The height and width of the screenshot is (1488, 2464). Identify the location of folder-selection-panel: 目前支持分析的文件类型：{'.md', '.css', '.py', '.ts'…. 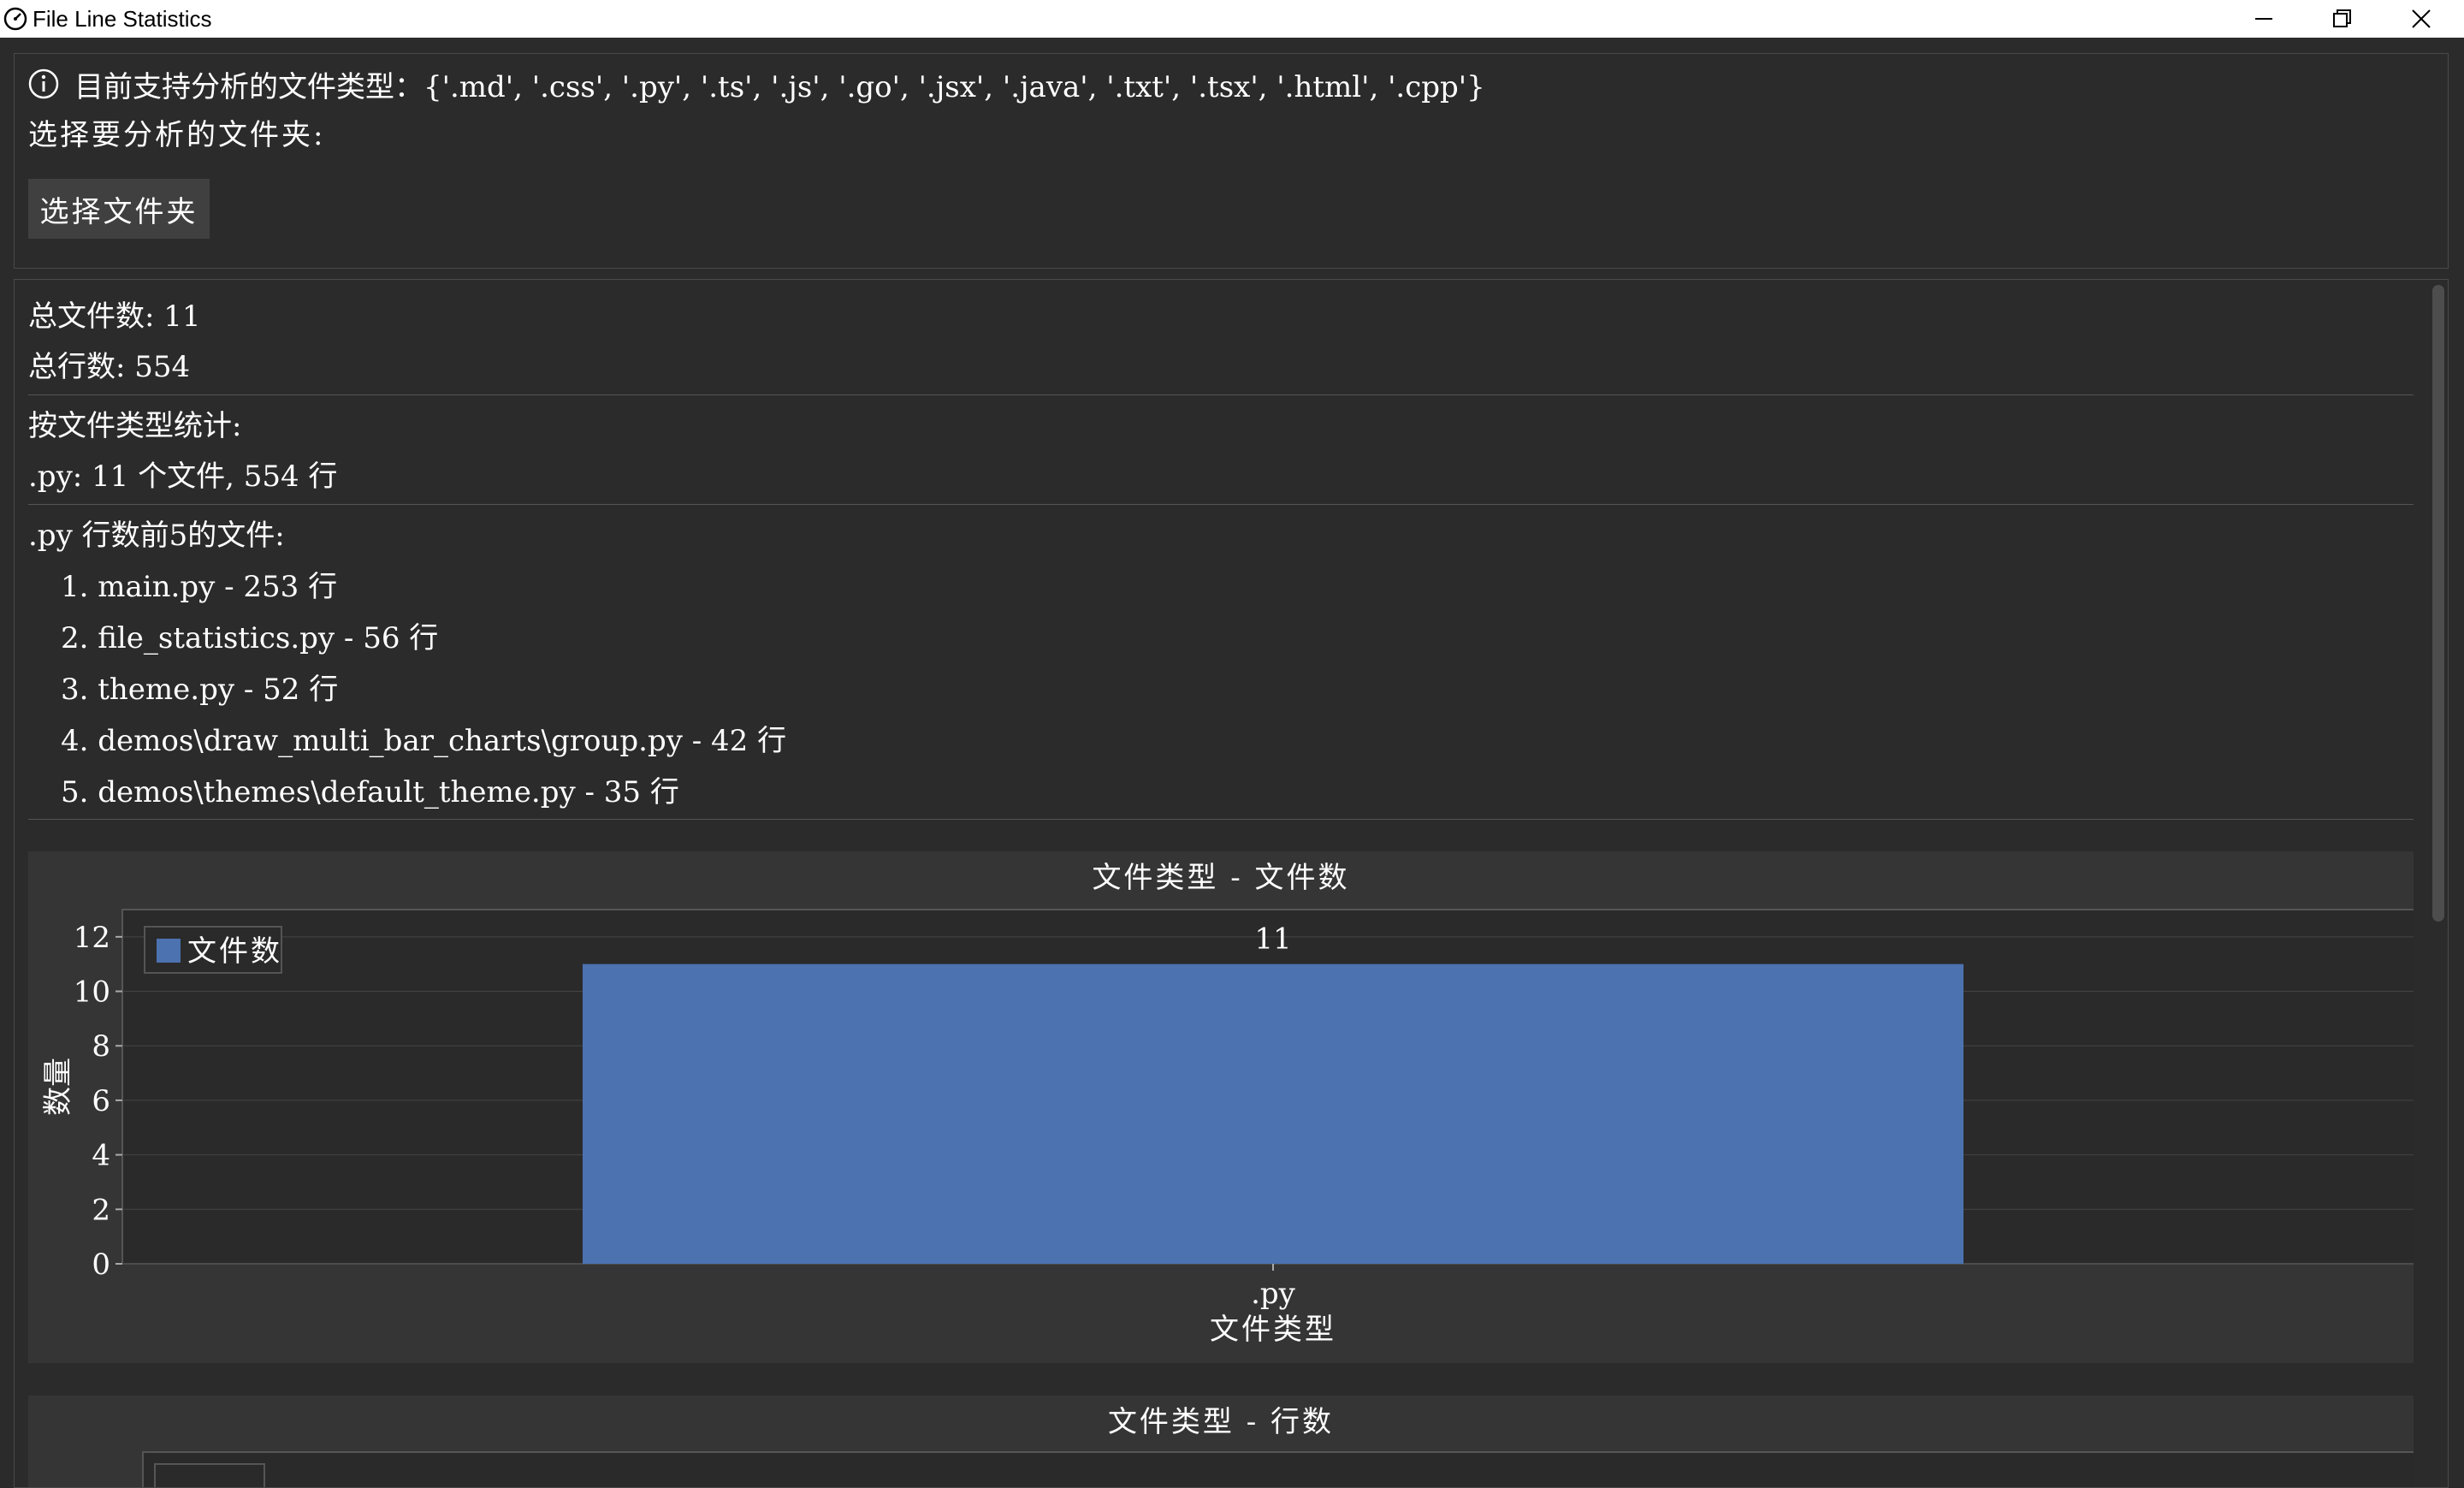
(1231, 161).